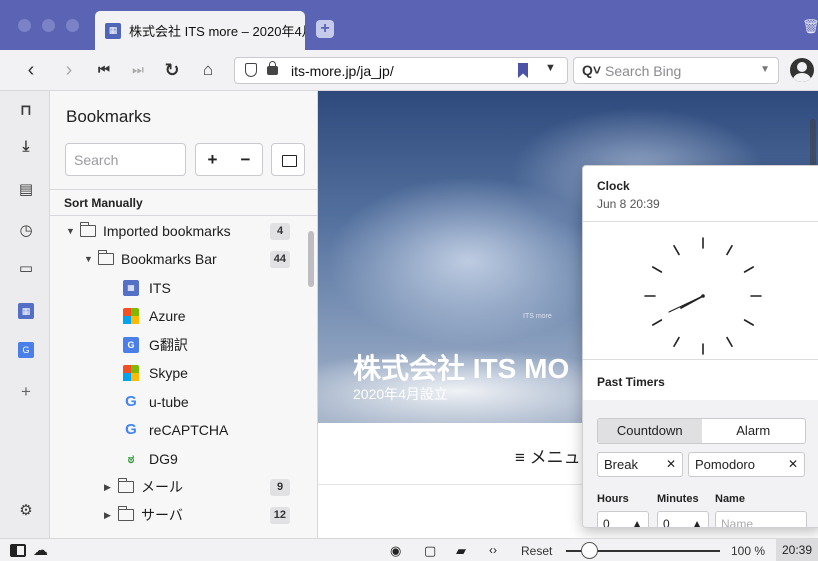 The width and height of the screenshot is (818, 561). Describe the element at coordinates (493, 550) in the screenshot. I see `page-actions-icon: ‹›` at that location.